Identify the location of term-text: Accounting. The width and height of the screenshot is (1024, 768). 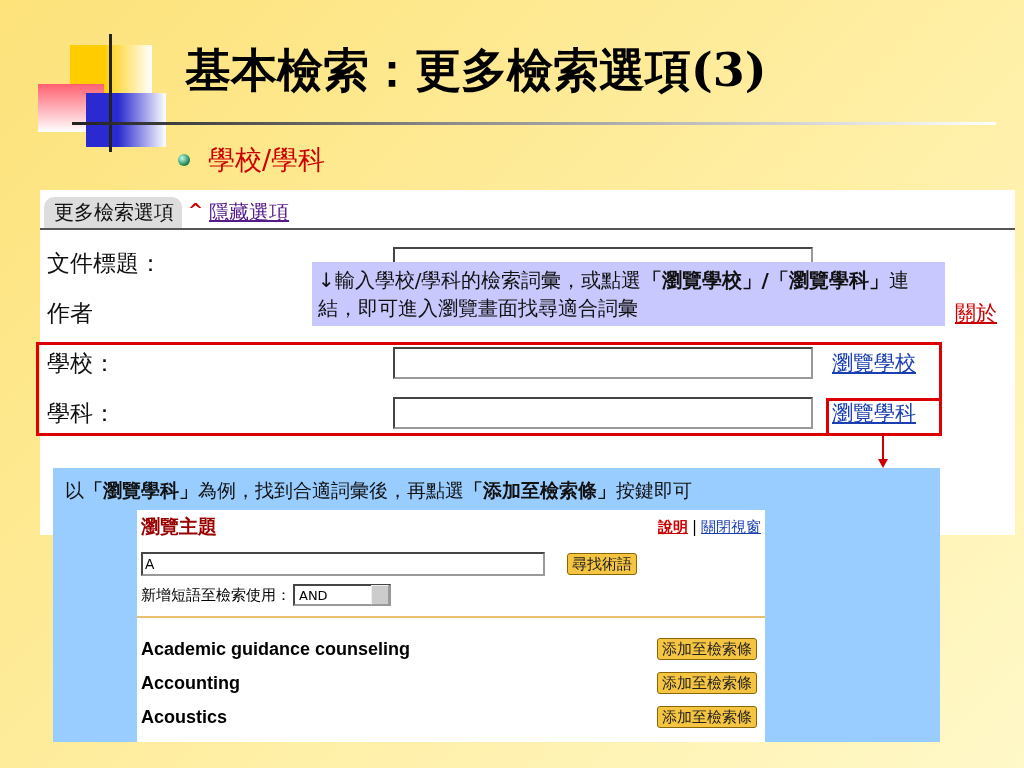
(190, 683).